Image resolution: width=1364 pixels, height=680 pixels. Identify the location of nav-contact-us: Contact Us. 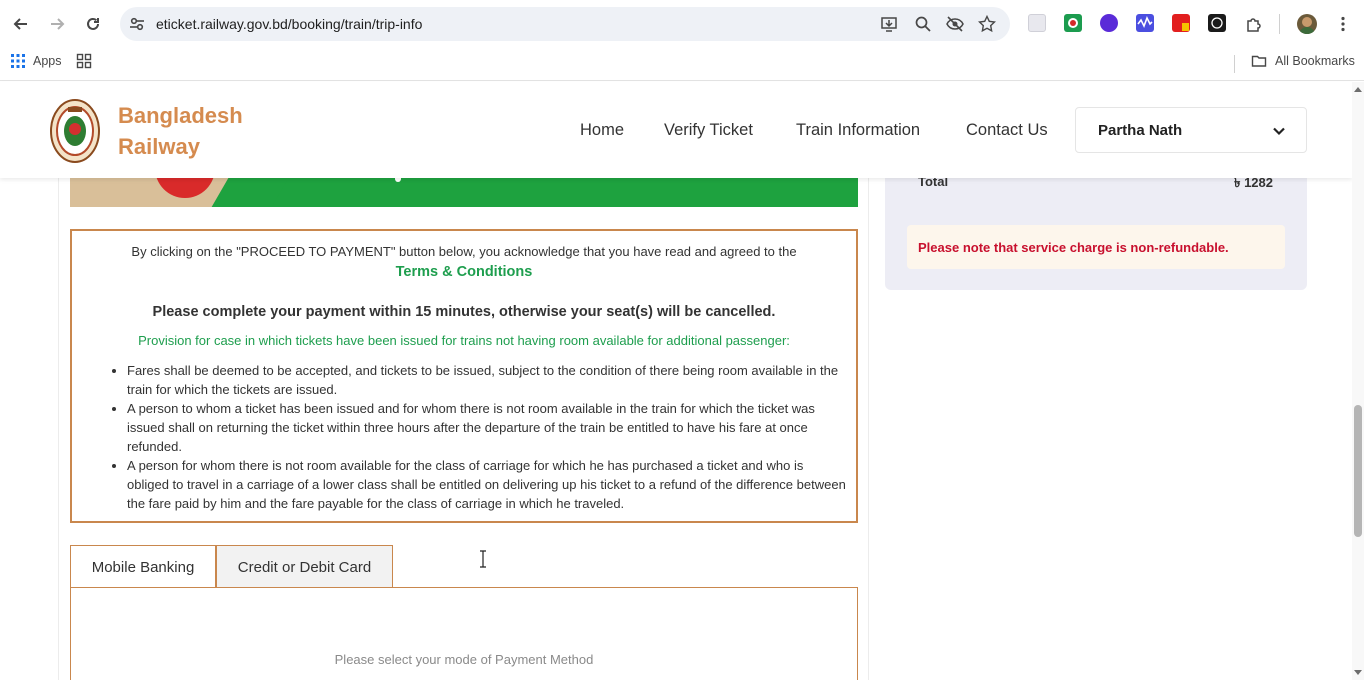
(1007, 130).